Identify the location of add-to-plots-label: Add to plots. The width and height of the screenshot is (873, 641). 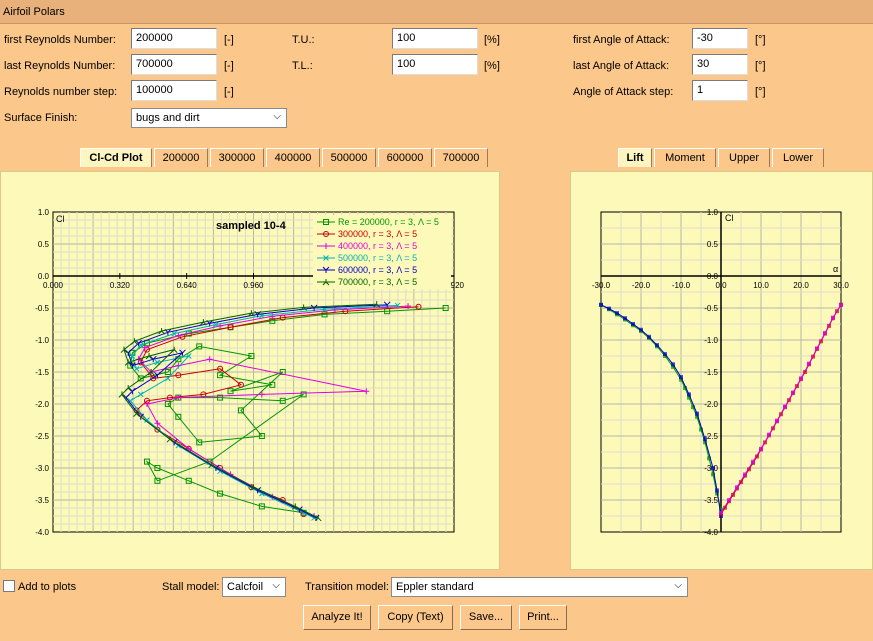
(47, 587).